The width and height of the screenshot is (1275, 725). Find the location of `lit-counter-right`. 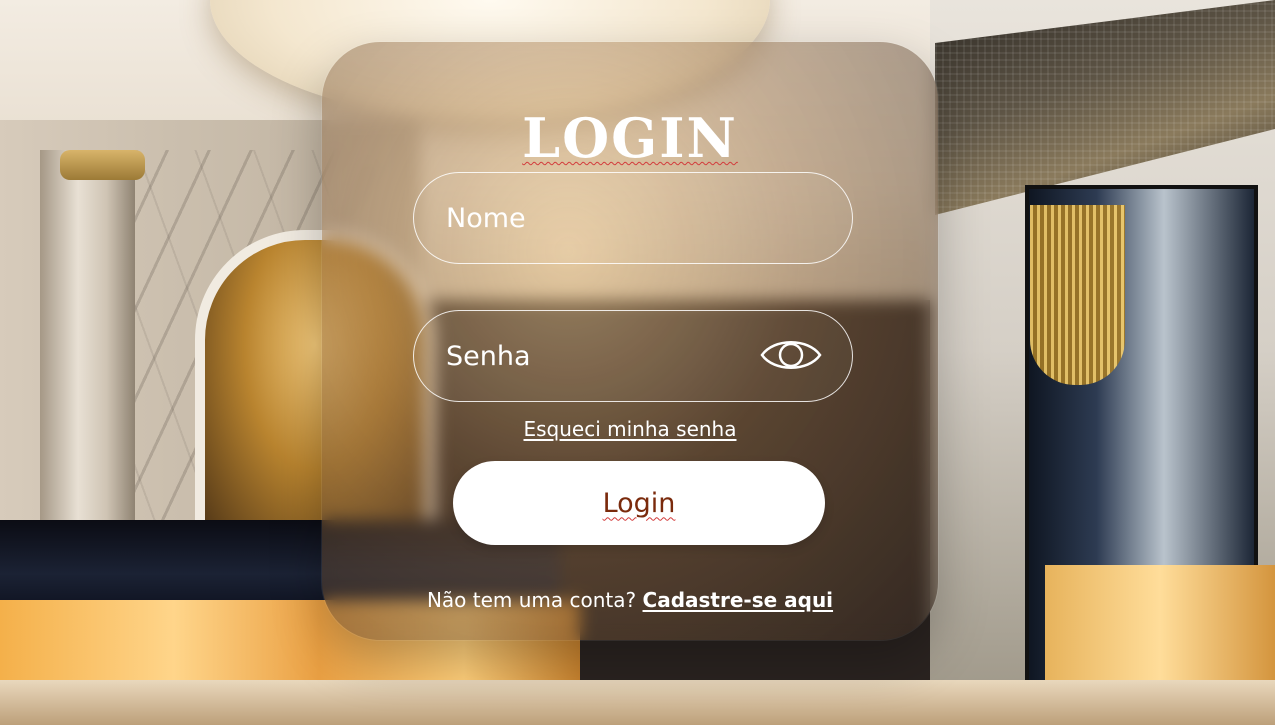

lit-counter-right is located at coordinates (1160, 630).